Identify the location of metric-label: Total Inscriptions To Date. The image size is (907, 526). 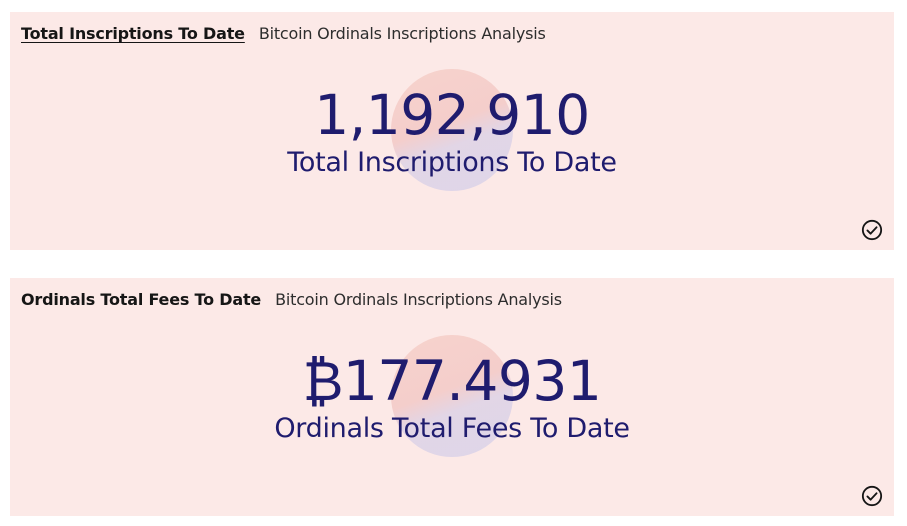
(452, 162).